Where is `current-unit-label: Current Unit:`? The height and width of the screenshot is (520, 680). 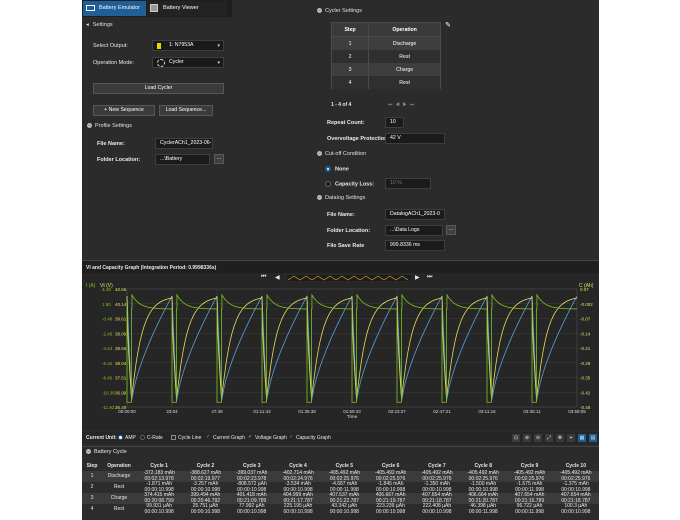 current-unit-label: Current Unit: is located at coordinates (101, 438).